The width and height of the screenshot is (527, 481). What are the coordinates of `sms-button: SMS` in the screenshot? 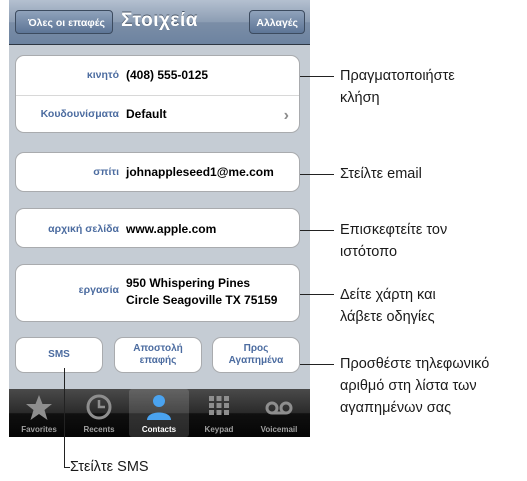 It's located at (59, 355).